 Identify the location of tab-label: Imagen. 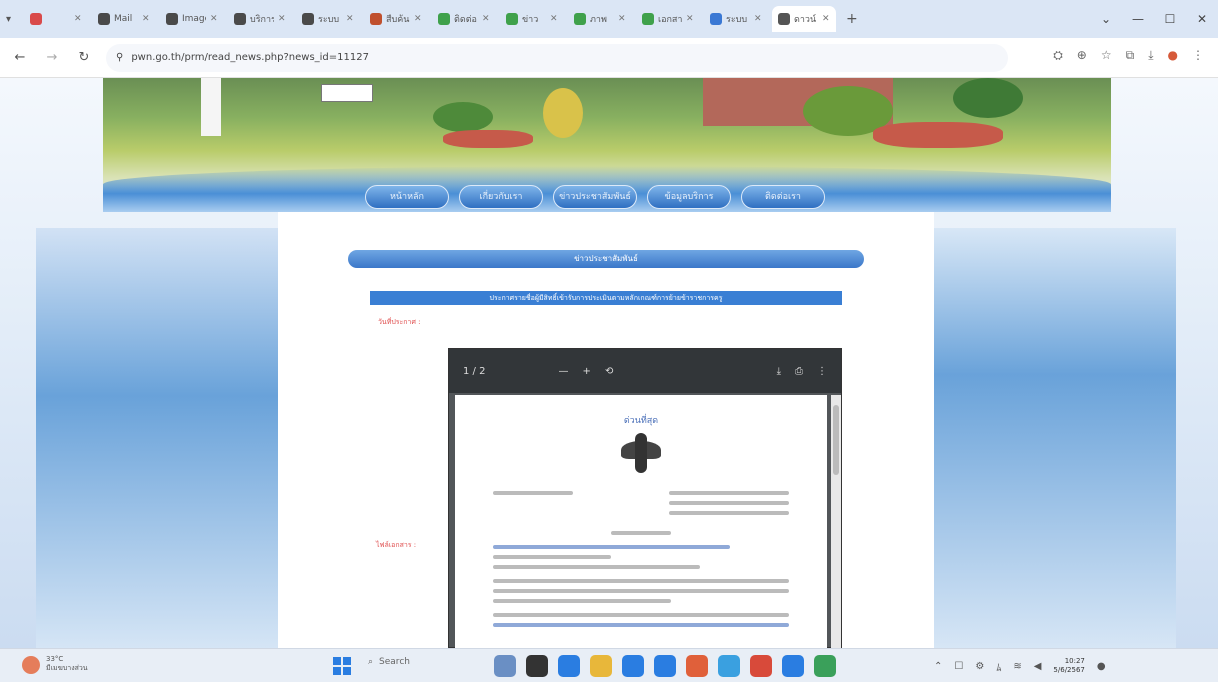
(194, 19).